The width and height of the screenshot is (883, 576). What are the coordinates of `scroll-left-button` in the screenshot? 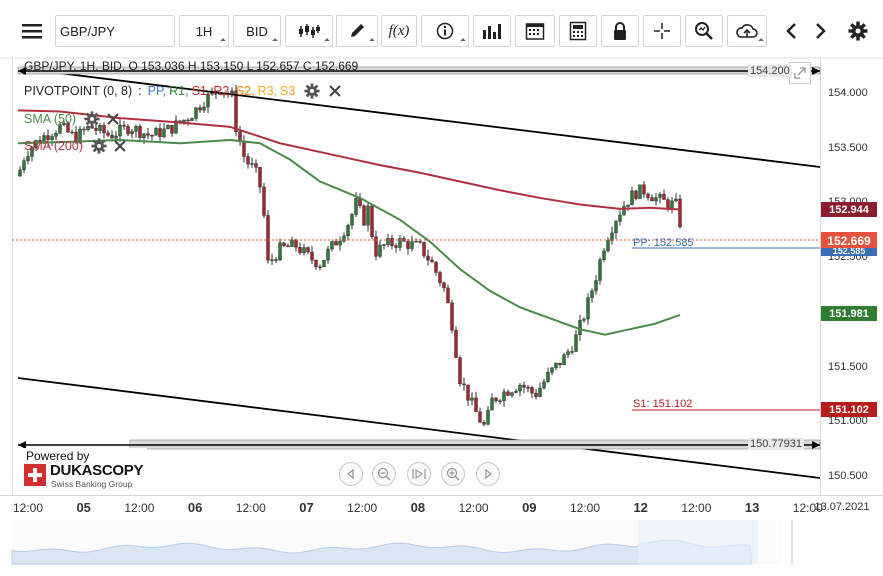 It's located at (351, 474).